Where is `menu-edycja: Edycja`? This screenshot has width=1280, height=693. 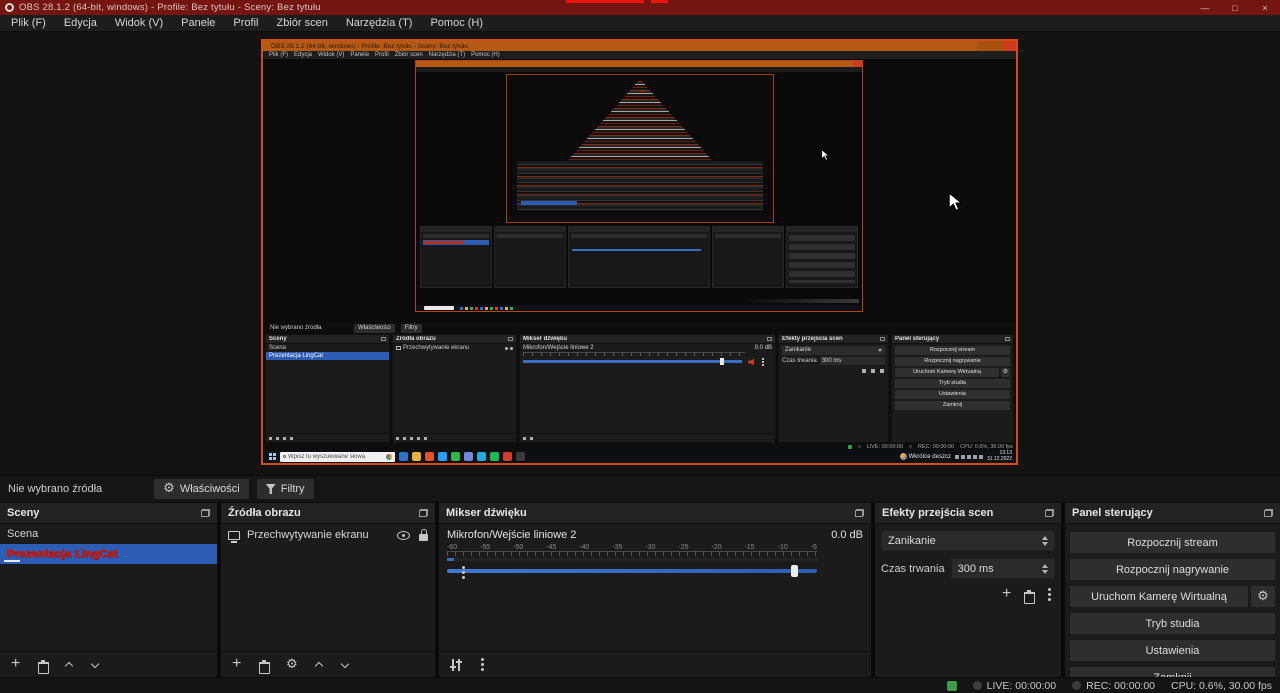 menu-edycja: Edycja is located at coordinates (80, 23).